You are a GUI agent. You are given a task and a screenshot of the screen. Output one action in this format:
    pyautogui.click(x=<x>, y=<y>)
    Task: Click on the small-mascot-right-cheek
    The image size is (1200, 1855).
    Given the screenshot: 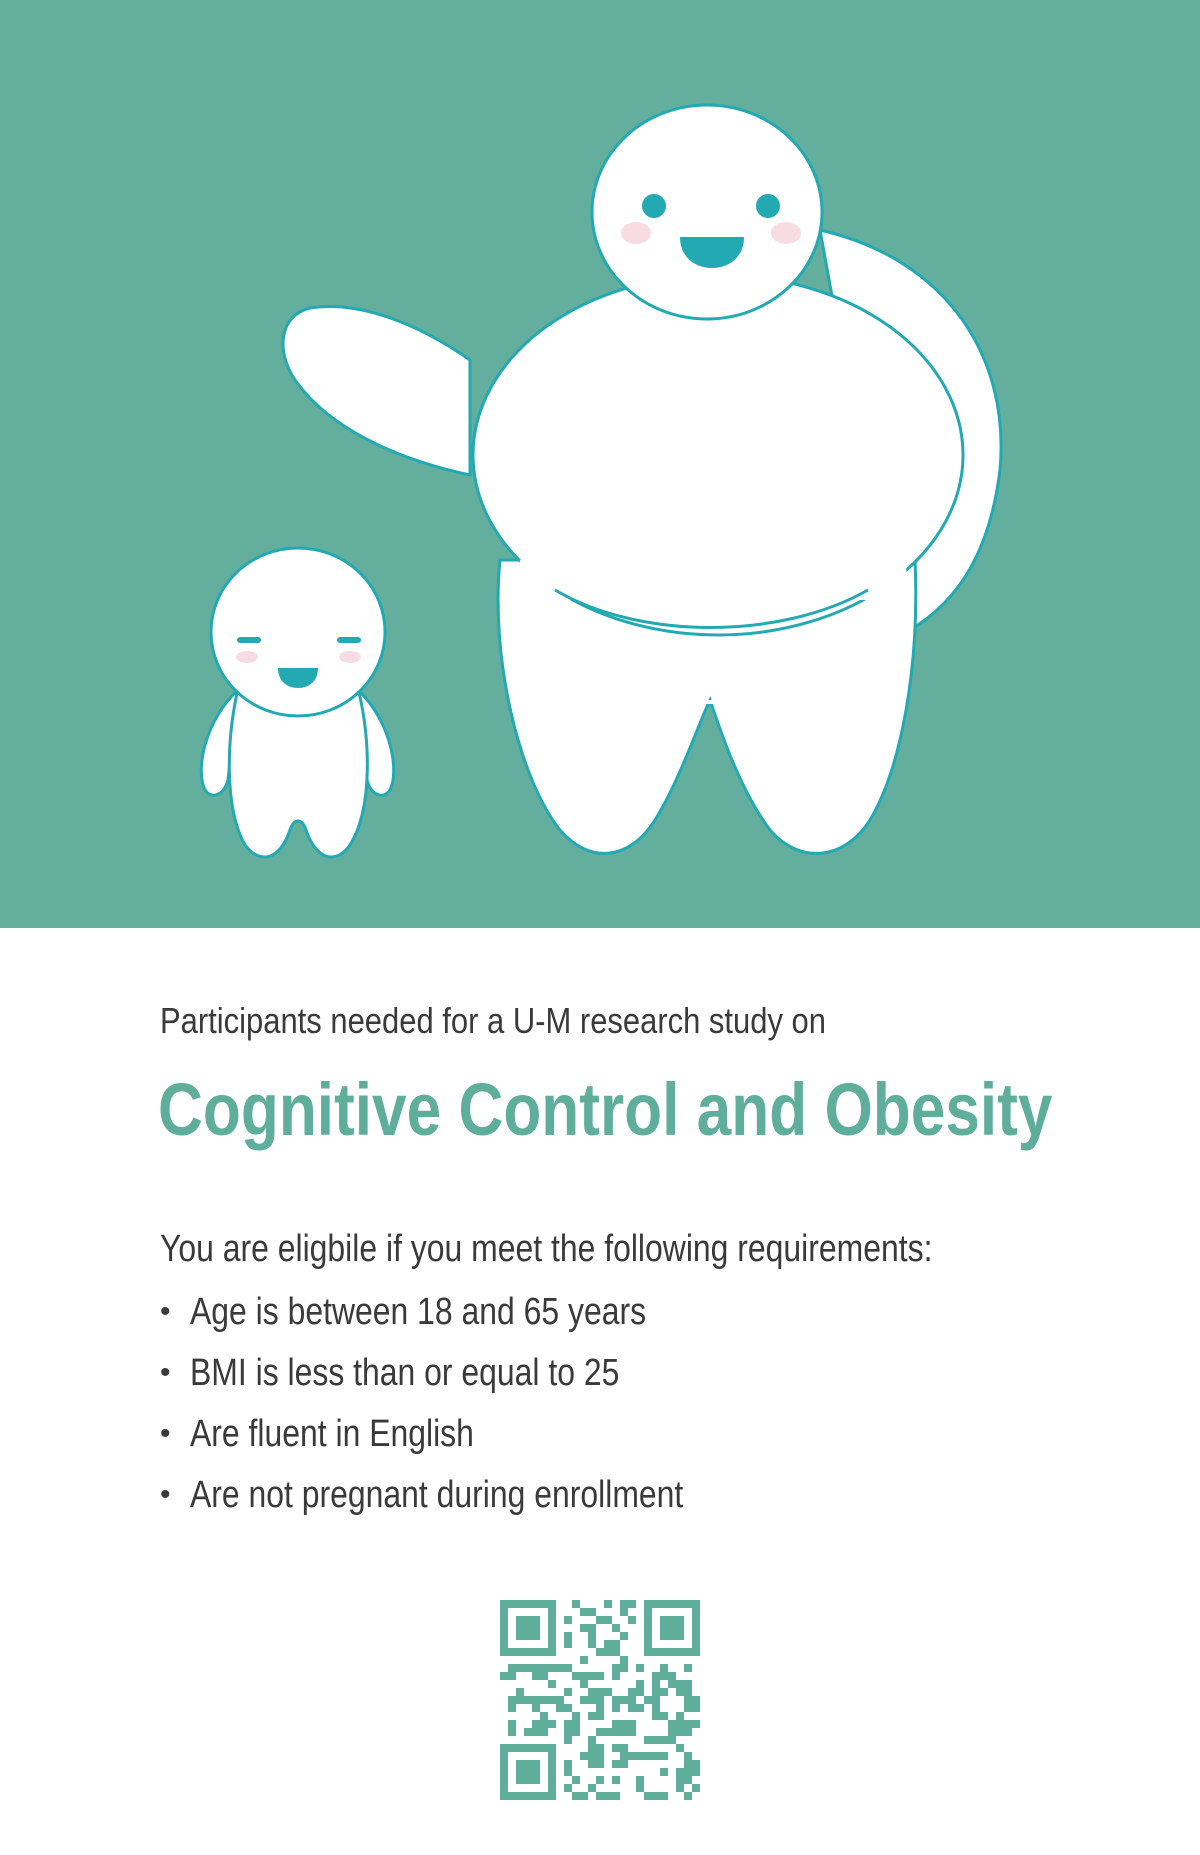 What is the action you would take?
    pyautogui.click(x=350, y=657)
    